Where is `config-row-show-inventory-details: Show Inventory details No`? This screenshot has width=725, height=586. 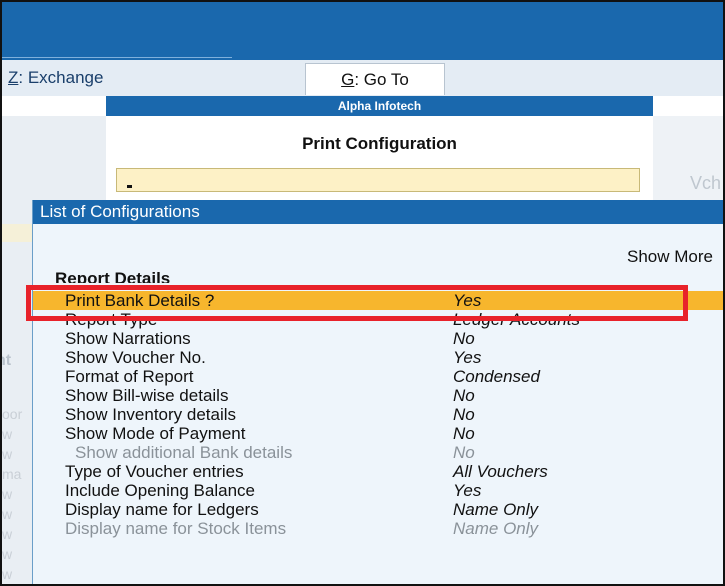
config-row-show-inventory-details: Show Inventory details No is located at coordinates (378, 414).